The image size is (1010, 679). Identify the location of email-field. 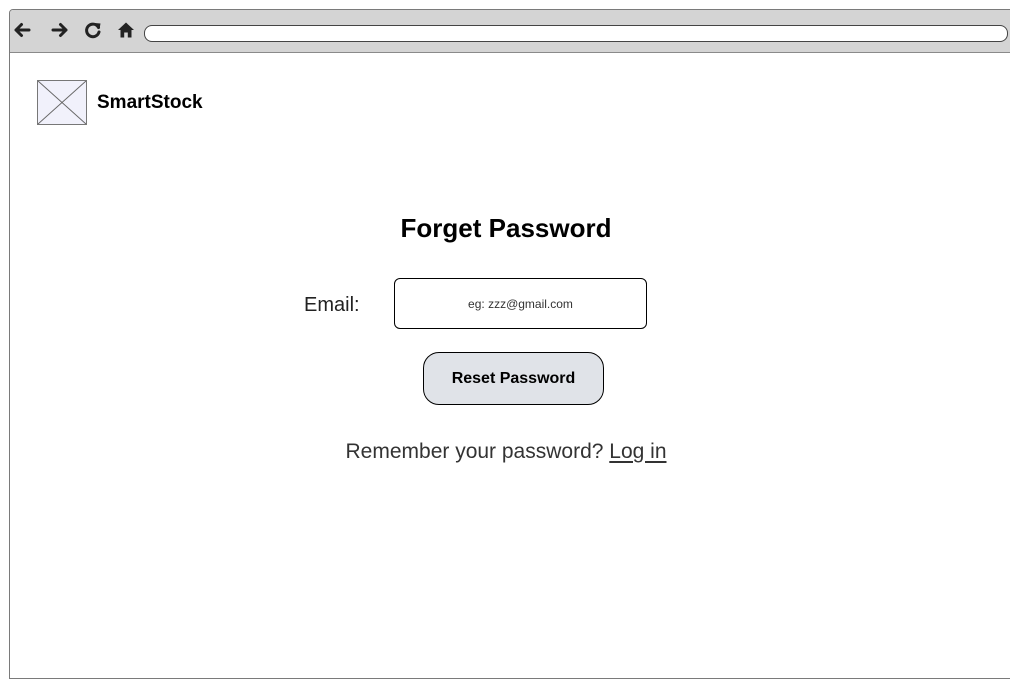
(520, 303).